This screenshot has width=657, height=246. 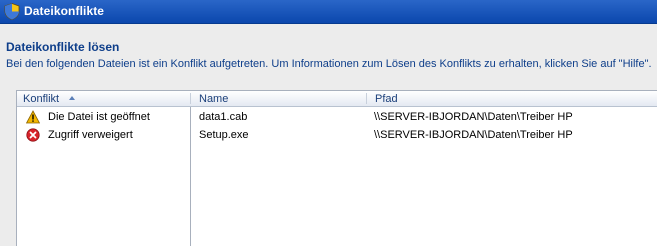 I want to click on security-shield-icon, so click(x=12, y=11).